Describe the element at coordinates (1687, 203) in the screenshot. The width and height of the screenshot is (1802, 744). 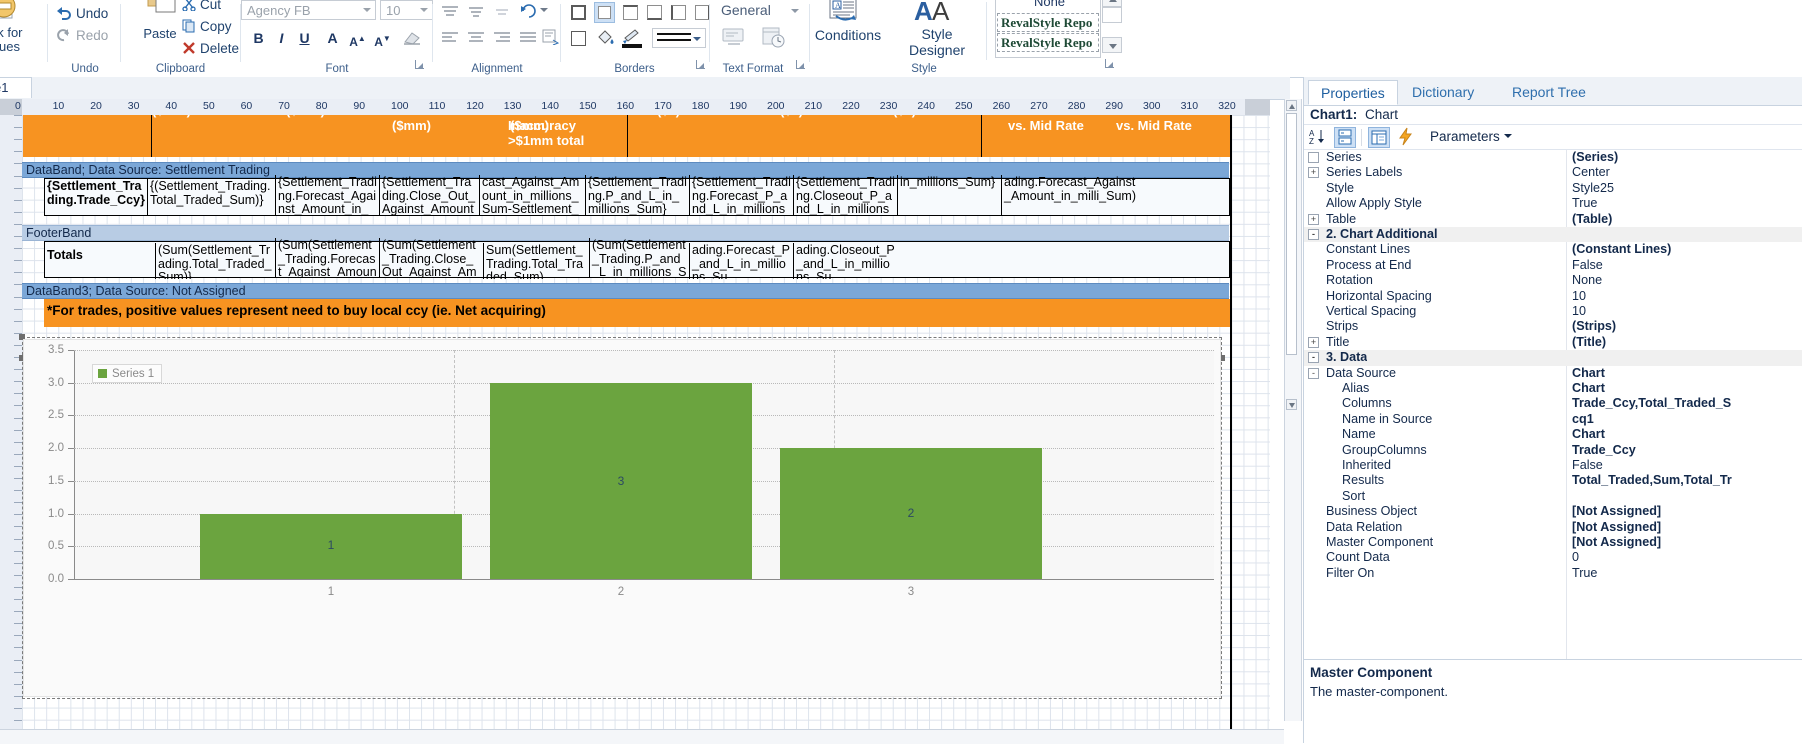
I see `property-value: True` at that location.